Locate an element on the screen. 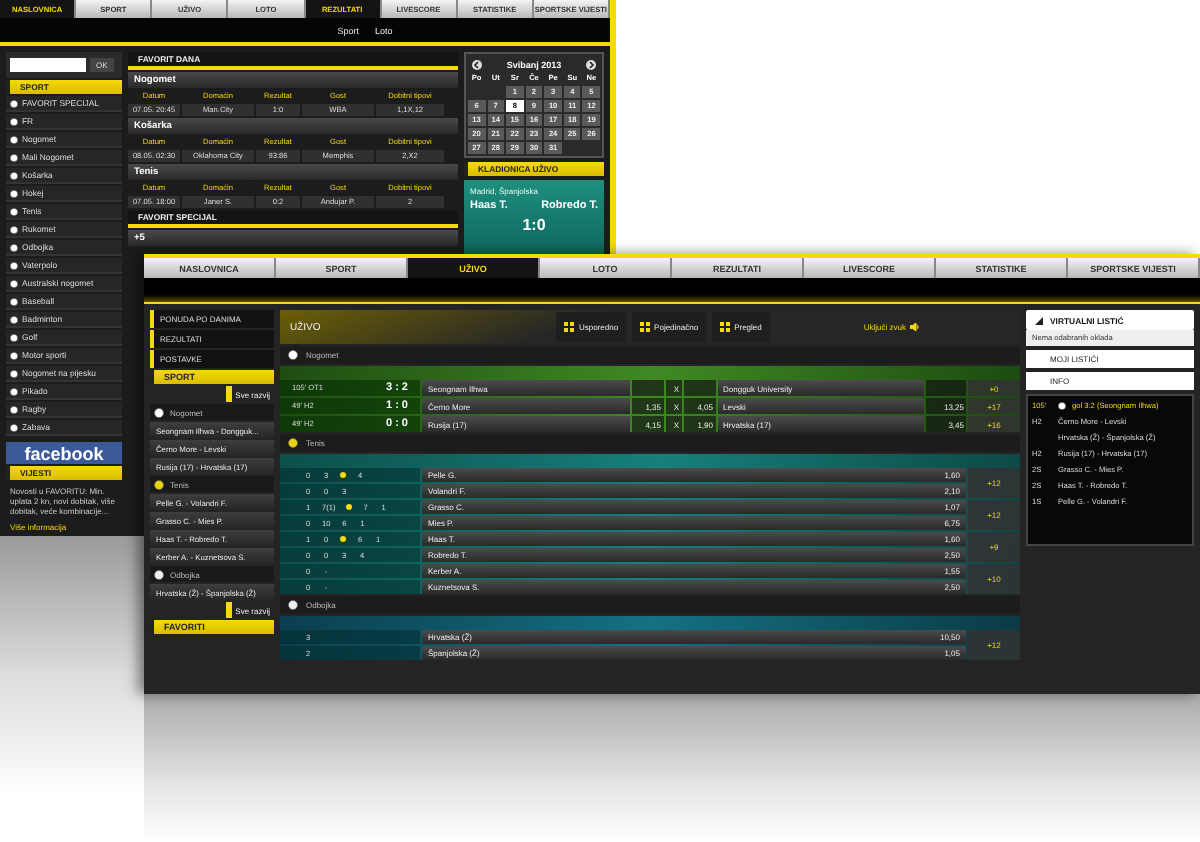  speaker-icon is located at coordinates (915, 327).